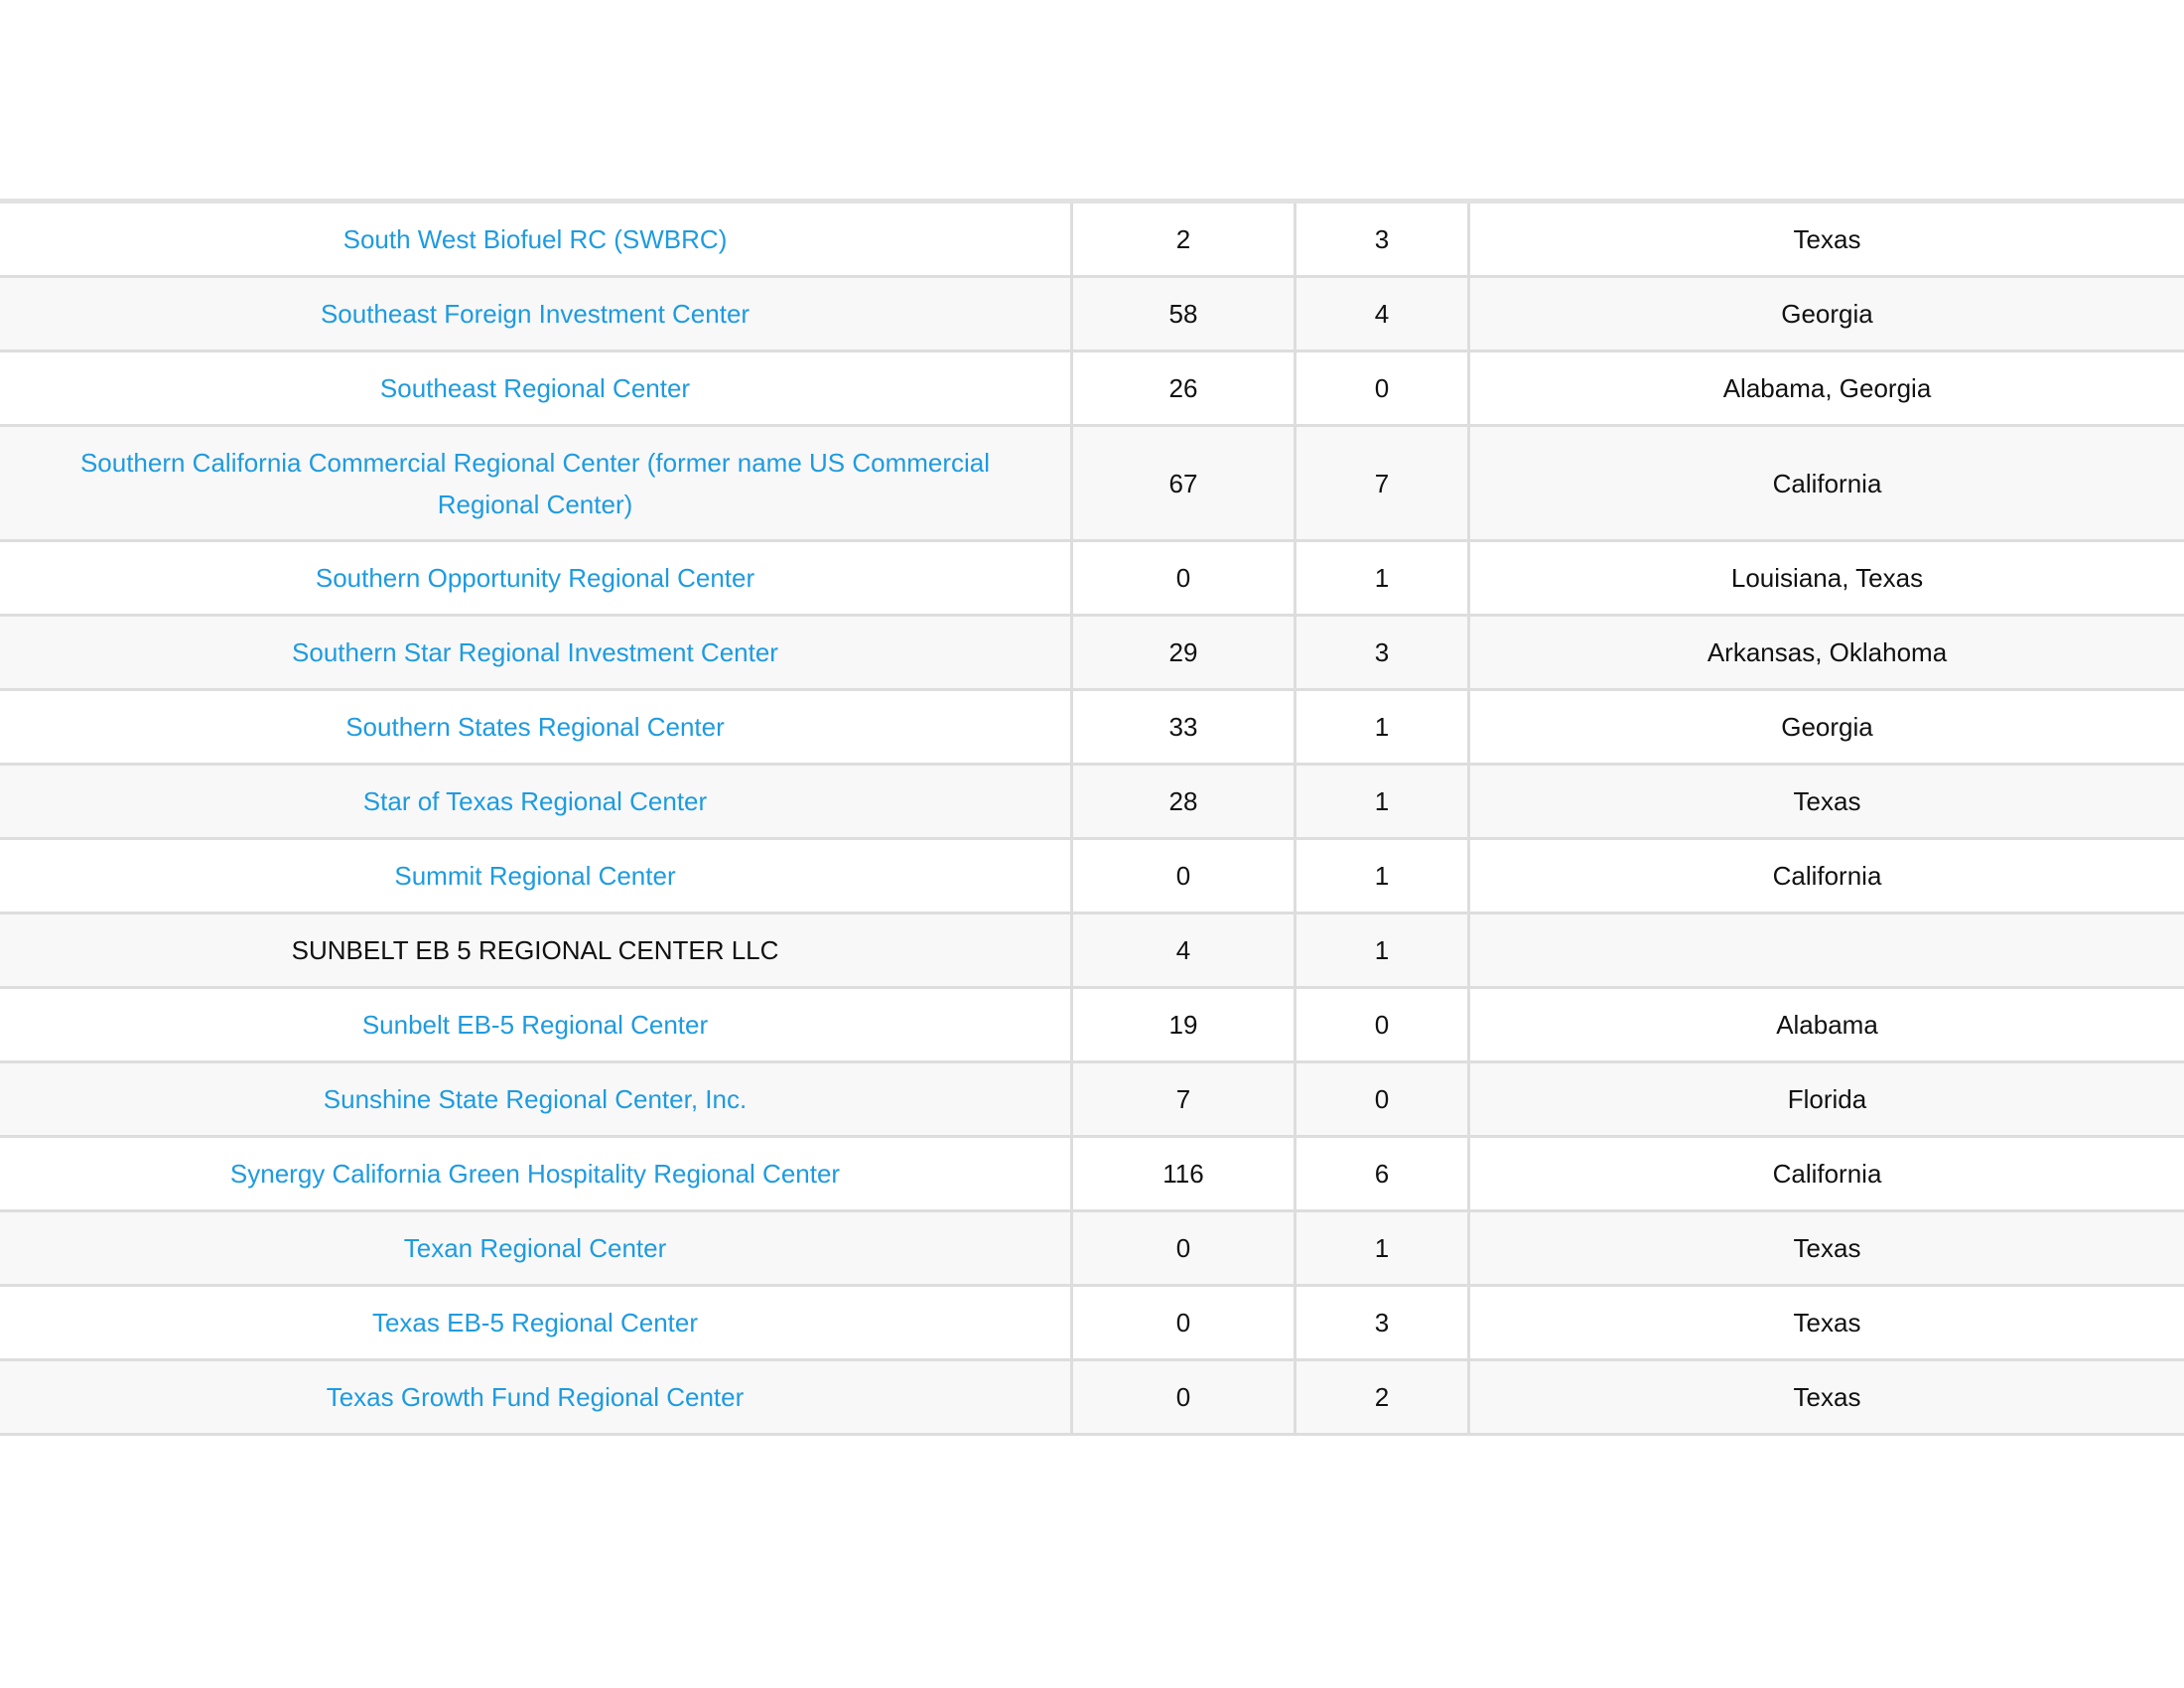 Image resolution: width=2184 pixels, height=1688 pixels. I want to click on table-row: Star of Texas Regional Center 28 1 Texas, so click(1092, 801).